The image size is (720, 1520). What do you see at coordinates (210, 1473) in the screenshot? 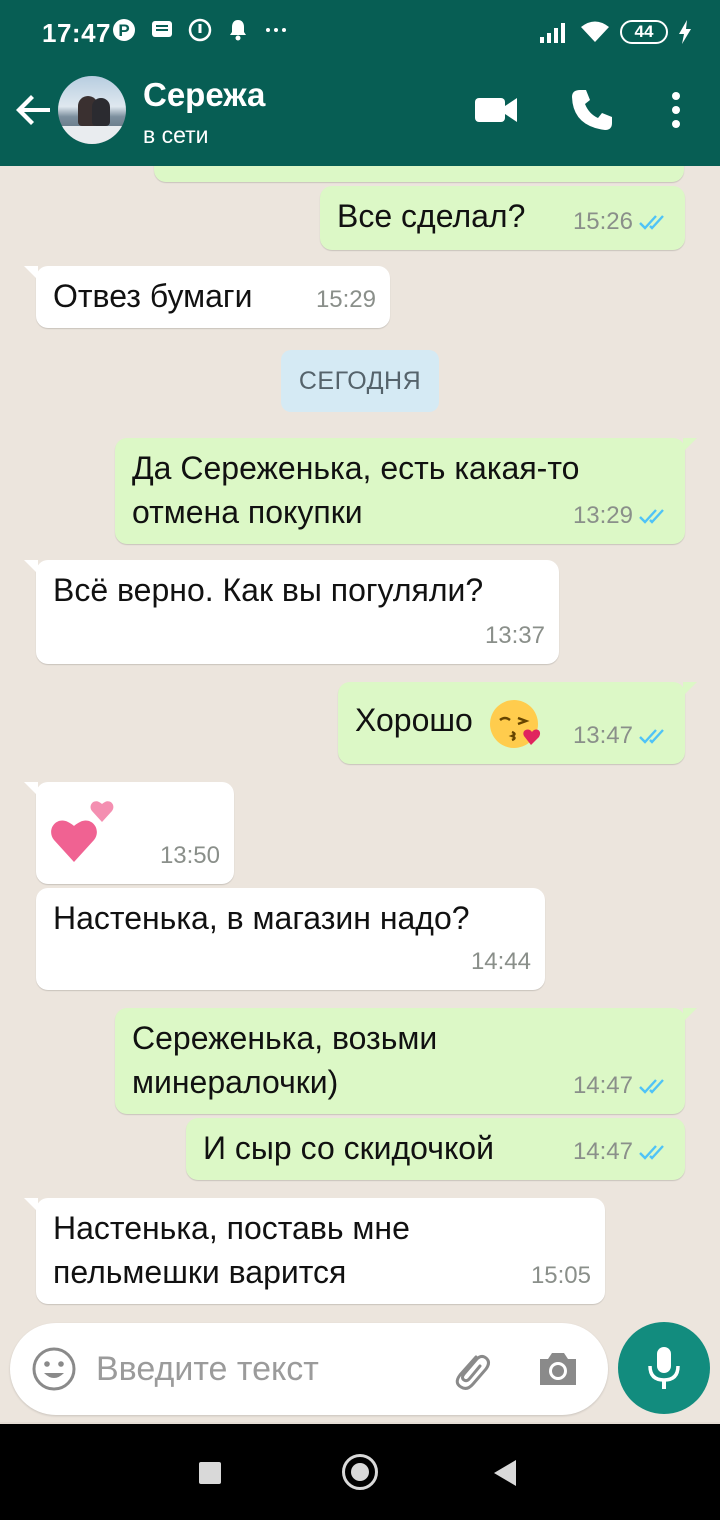
I see `recents-icon` at bounding box center [210, 1473].